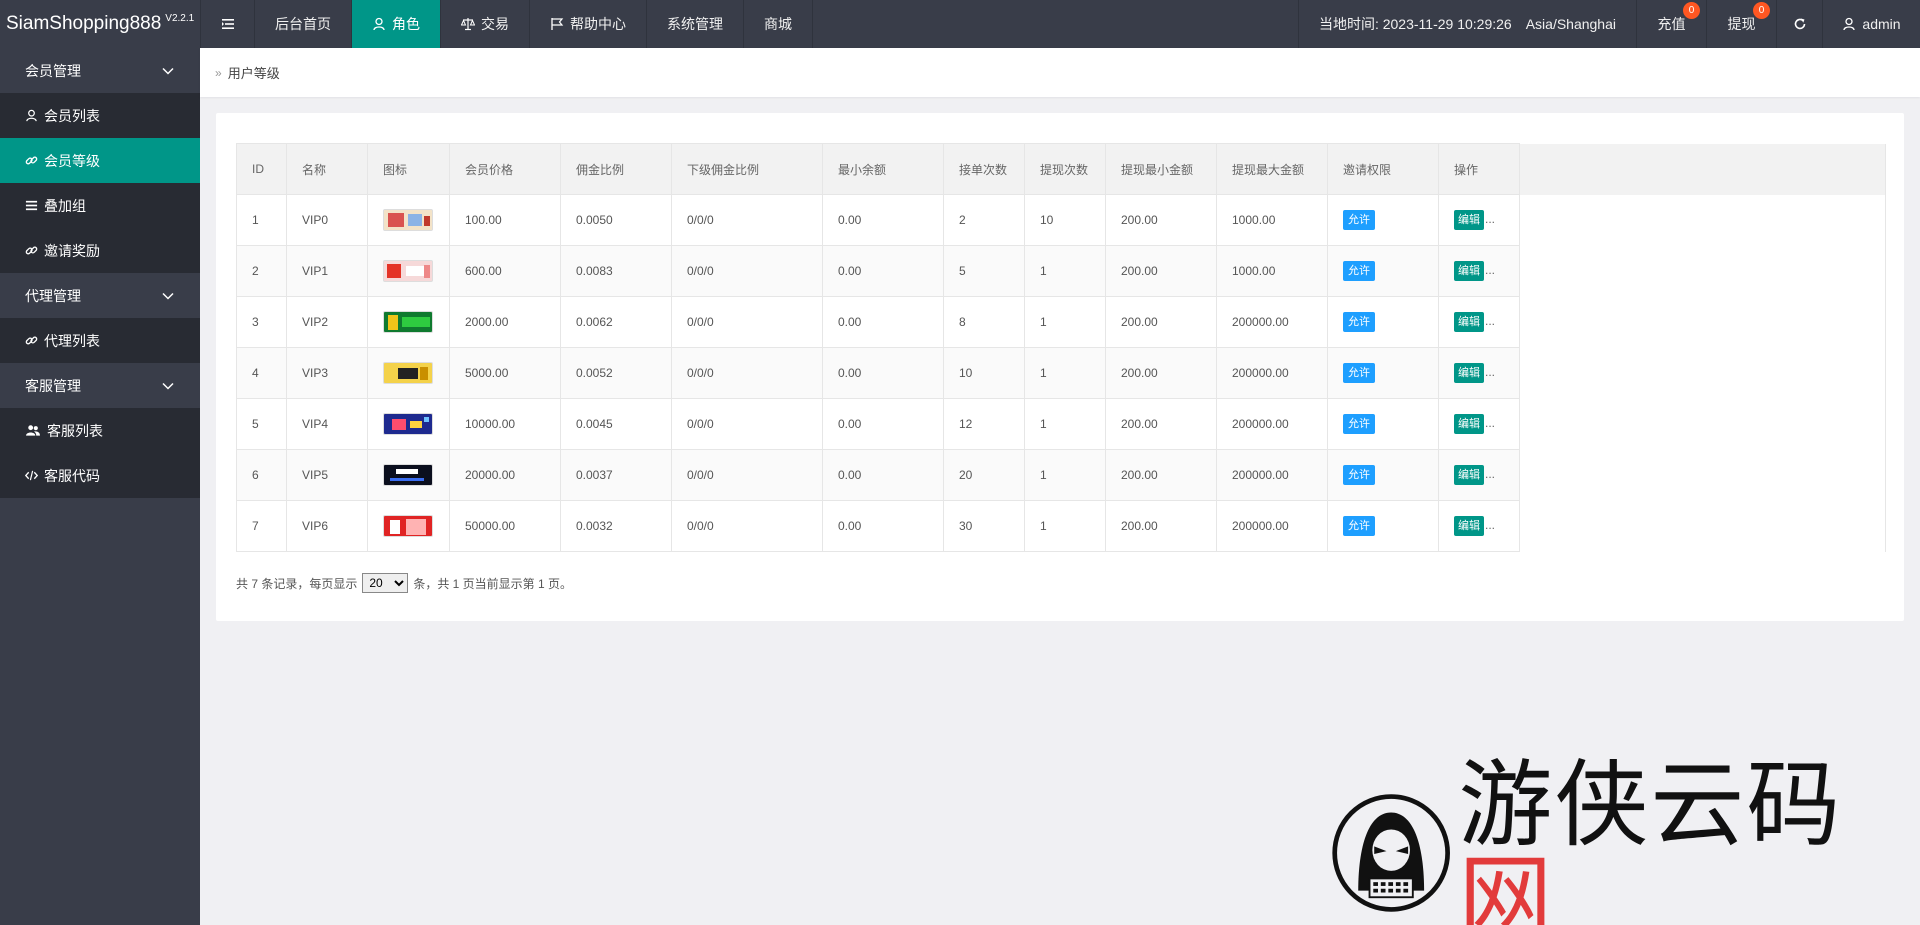 The image size is (1920, 925). Describe the element at coordinates (385, 583) in the screenshot. I see `page-size-select: 20` at that location.